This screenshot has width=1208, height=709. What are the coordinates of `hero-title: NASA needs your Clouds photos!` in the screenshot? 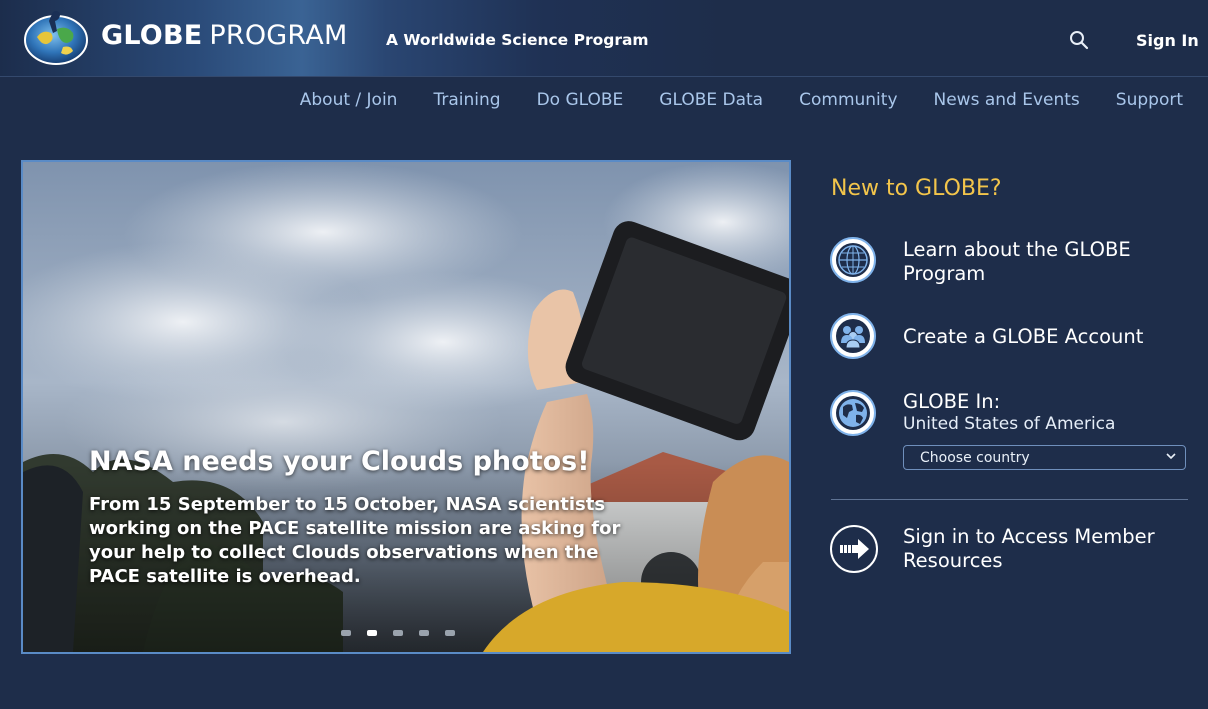 It's located at (339, 461).